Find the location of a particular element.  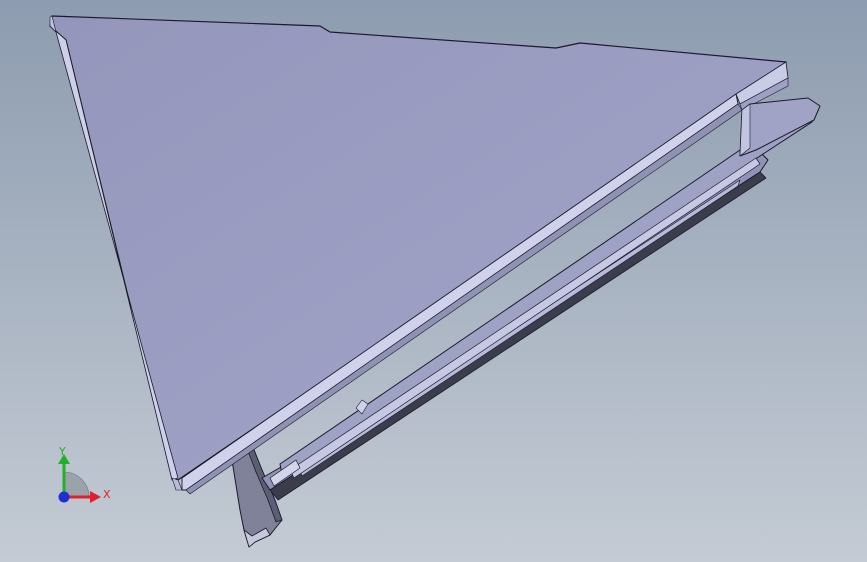

z-axis-dot-icon is located at coordinates (64, 497).